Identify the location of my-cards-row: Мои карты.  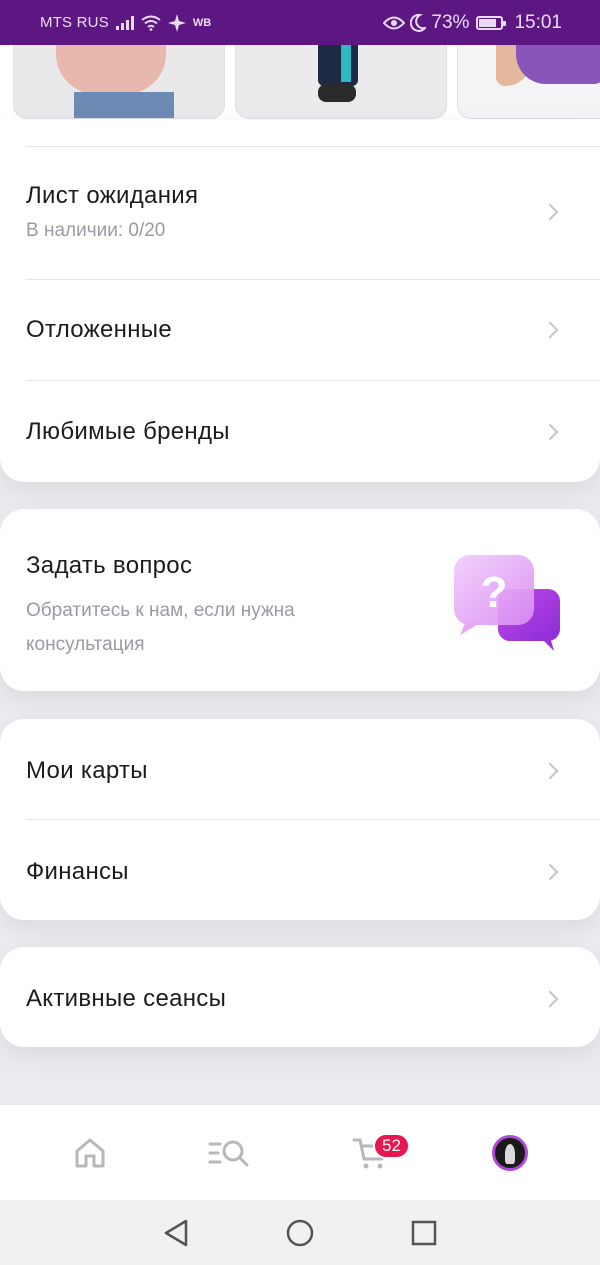
(293, 771).